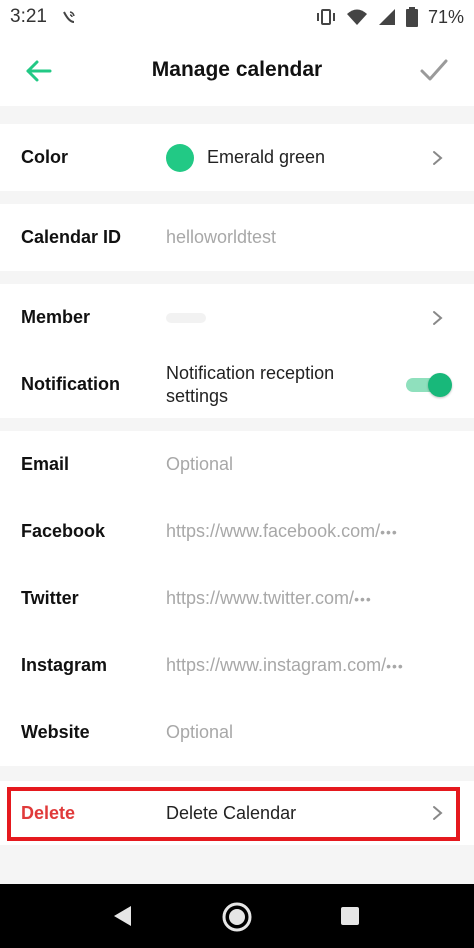 The image size is (474, 948). I want to click on section-color: Color Emerald green, so click(237, 157).